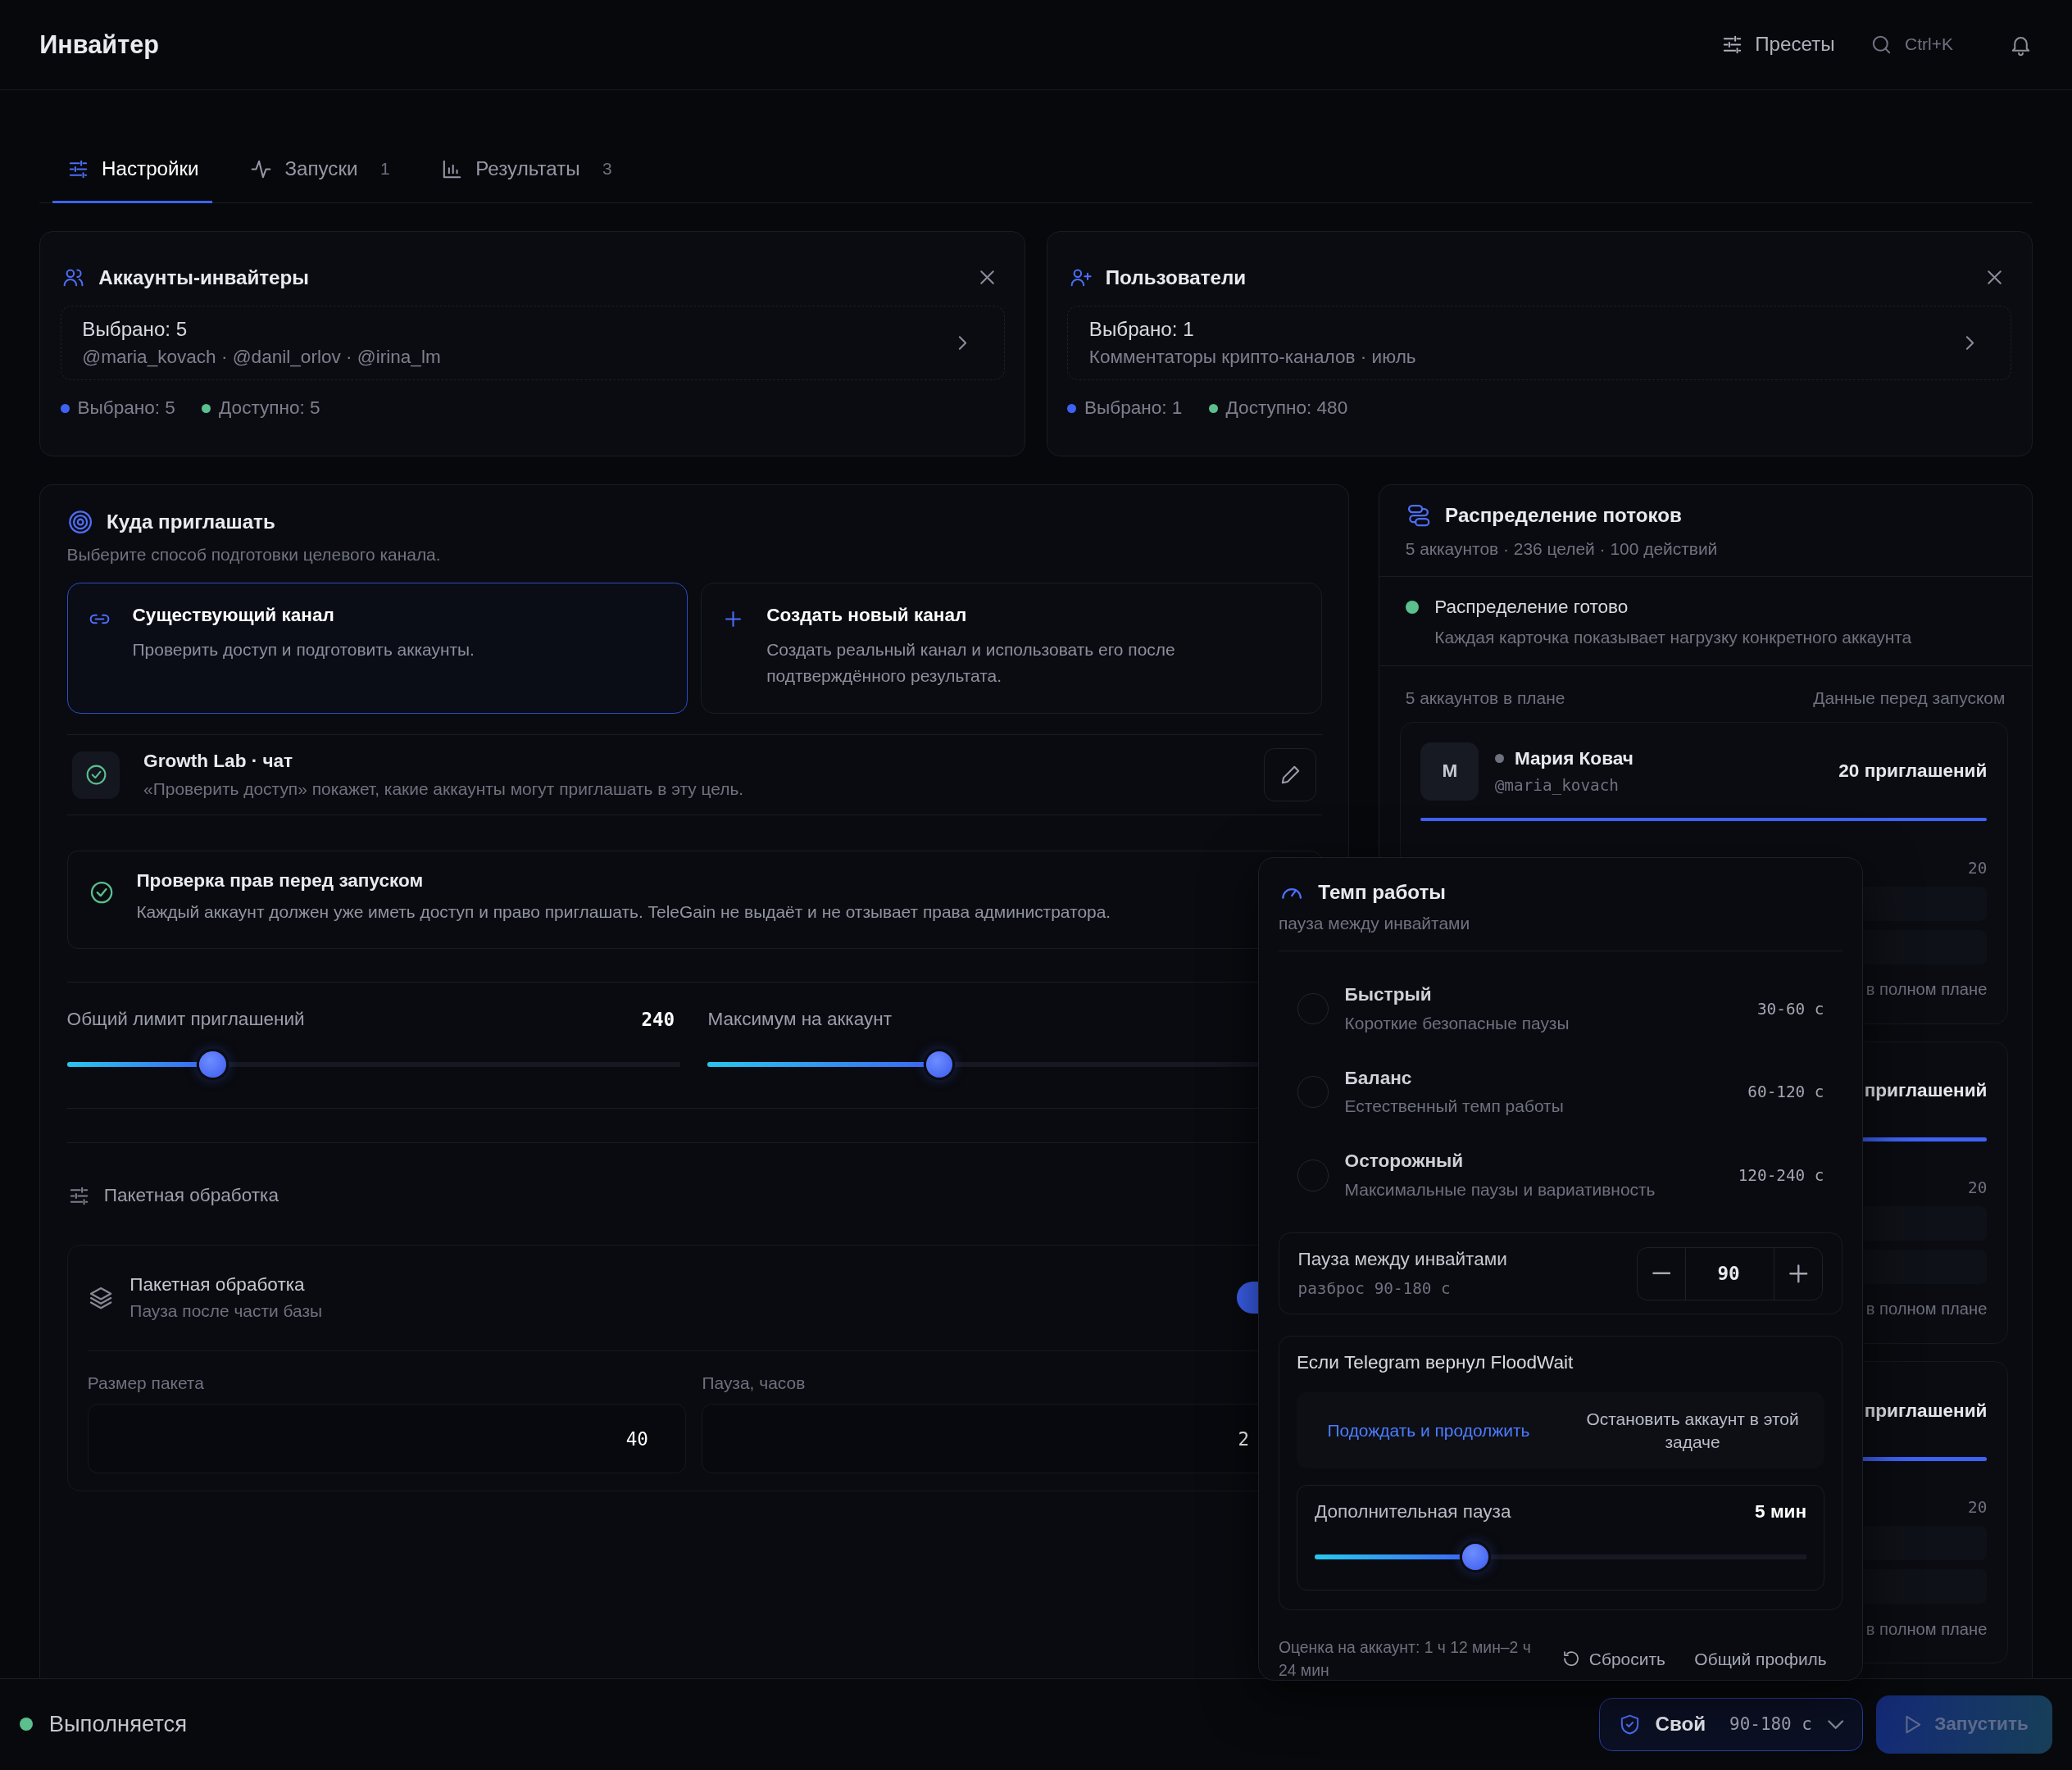 This screenshot has width=2072, height=1770. What do you see at coordinates (1561, 1009) in the screenshot?
I see `mode-option: Быстрый Короткие безопасные паузы 30-60 с` at bounding box center [1561, 1009].